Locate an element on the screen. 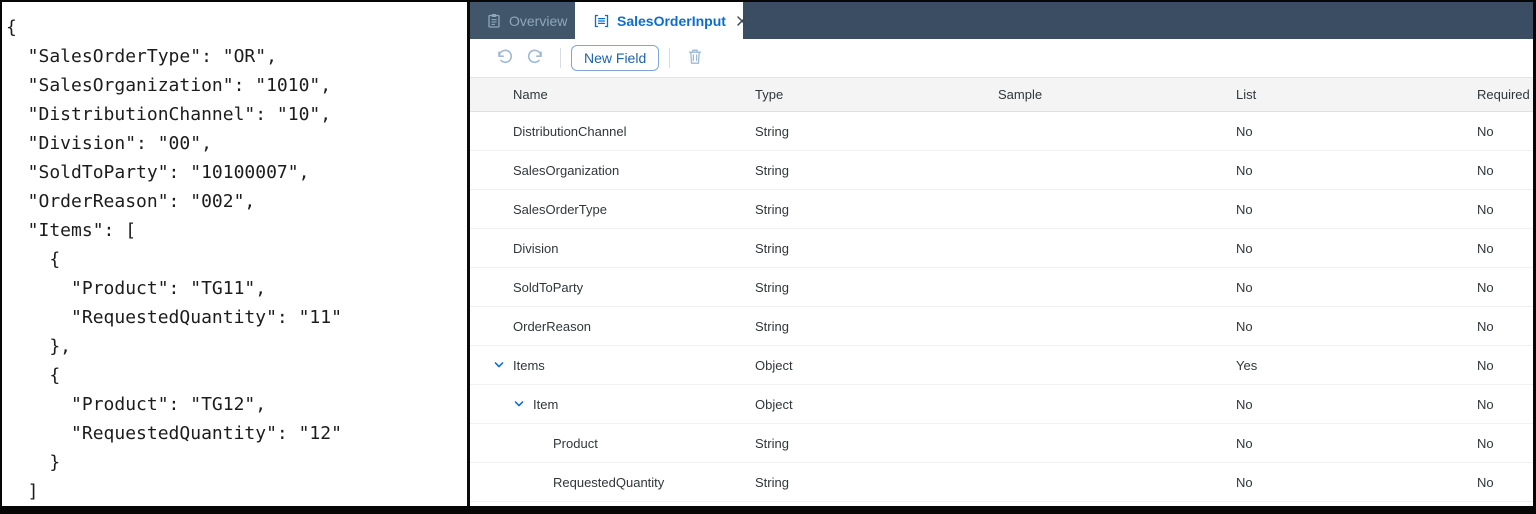 This screenshot has height=514, width=1536. cell-name: Product is located at coordinates (612, 443).